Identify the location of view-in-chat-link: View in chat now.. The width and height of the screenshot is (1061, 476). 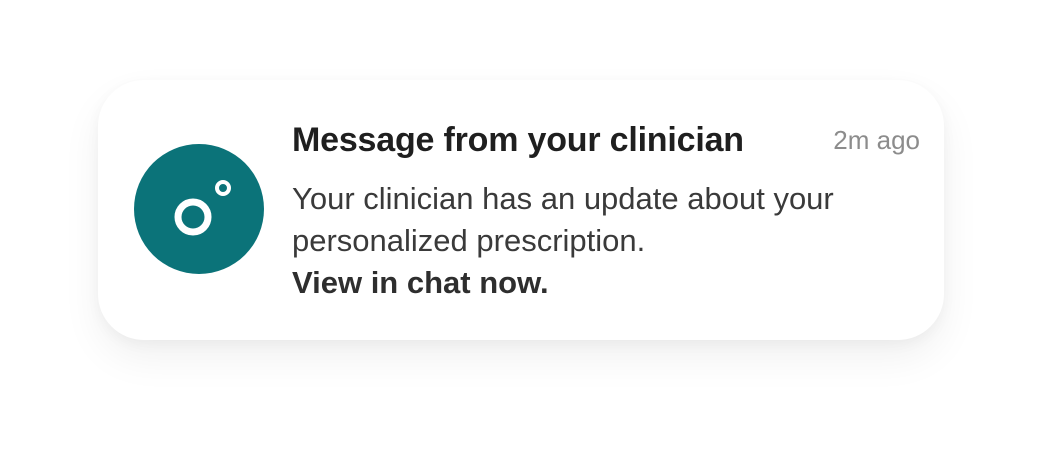
(602, 283).